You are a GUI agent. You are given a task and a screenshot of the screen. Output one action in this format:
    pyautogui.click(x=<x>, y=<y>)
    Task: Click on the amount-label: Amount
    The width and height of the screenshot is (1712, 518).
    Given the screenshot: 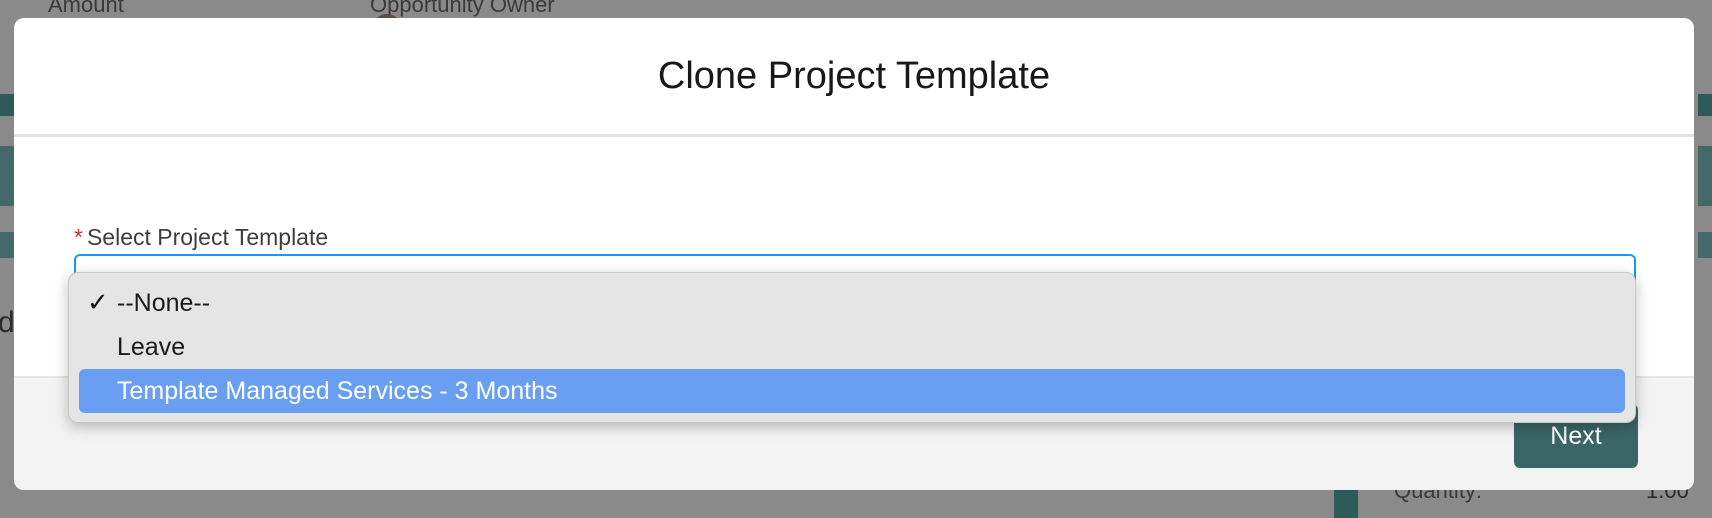 What is the action you would take?
    pyautogui.click(x=86, y=8)
    